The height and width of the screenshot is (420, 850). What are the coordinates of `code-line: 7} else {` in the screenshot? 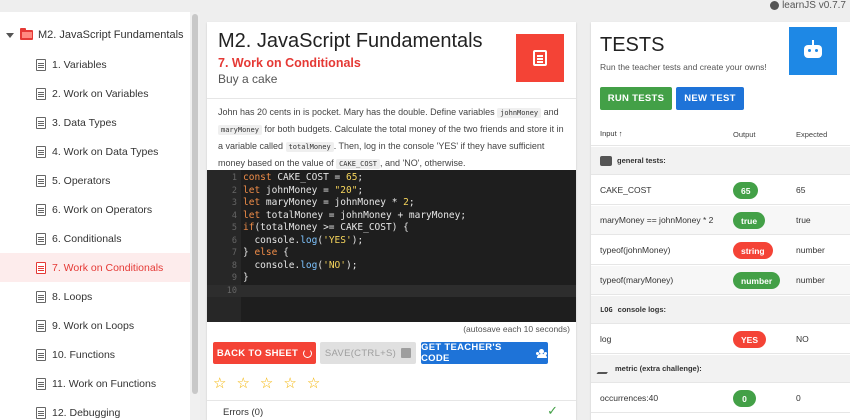 It's located at (391, 253).